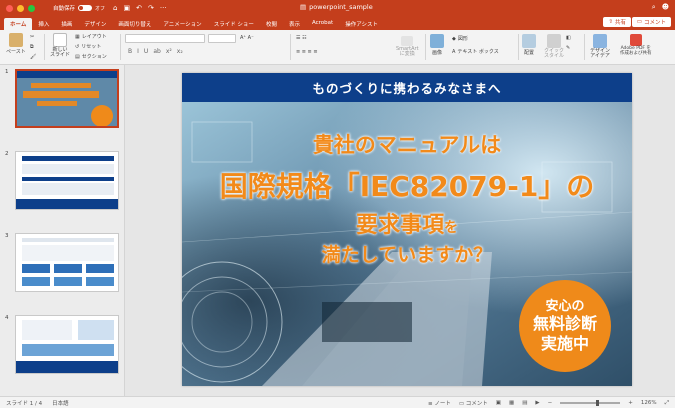 The width and height of the screenshot is (675, 408). What do you see at coordinates (24, 403) in the screenshot?
I see `slide-counter: スライド 1 / 4` at bounding box center [24, 403].